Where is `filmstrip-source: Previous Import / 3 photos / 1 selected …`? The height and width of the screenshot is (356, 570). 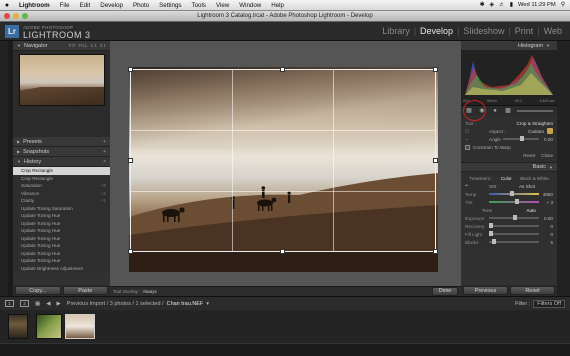
filmstrip-source: Previous Import / 3 photos / 1 selected … is located at coordinates (138, 304).